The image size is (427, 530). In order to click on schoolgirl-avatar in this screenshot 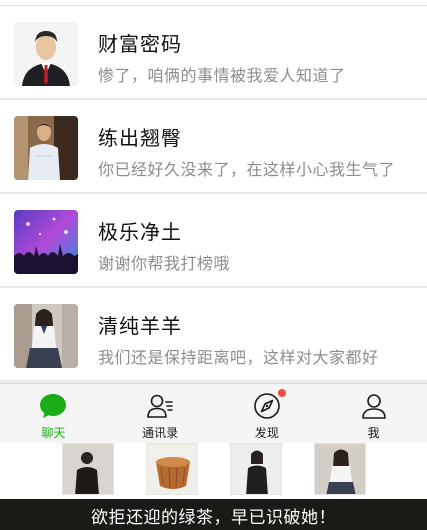, I will do `click(46, 336)`.